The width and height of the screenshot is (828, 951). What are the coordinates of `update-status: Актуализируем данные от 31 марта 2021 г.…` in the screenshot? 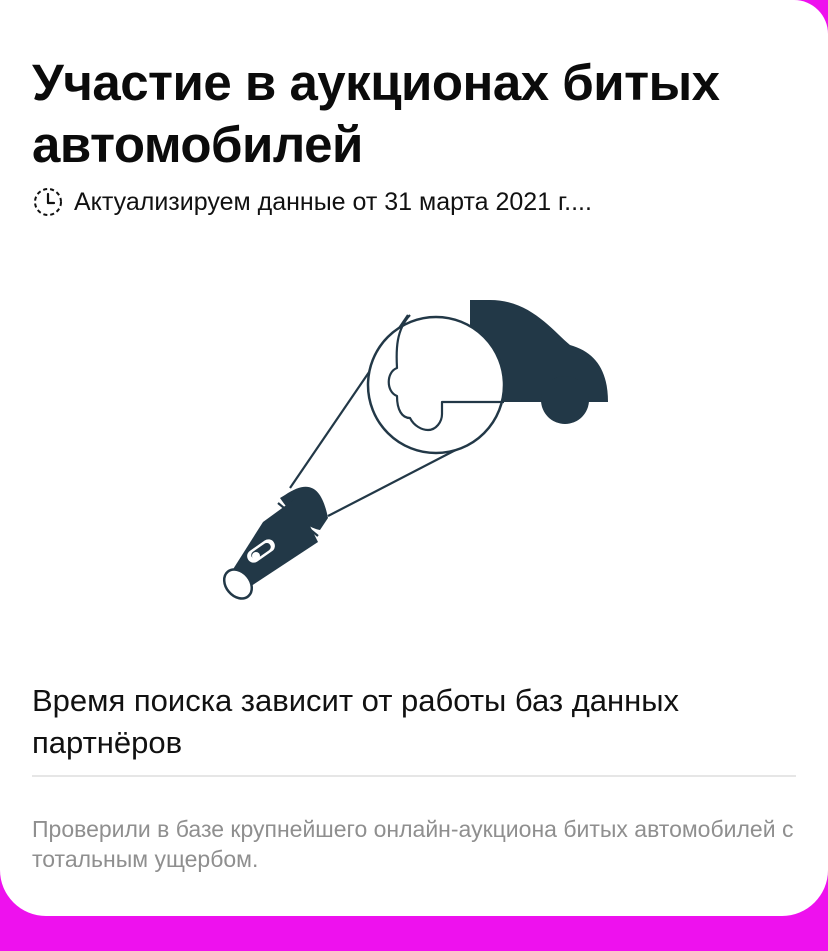 It's located at (312, 202).